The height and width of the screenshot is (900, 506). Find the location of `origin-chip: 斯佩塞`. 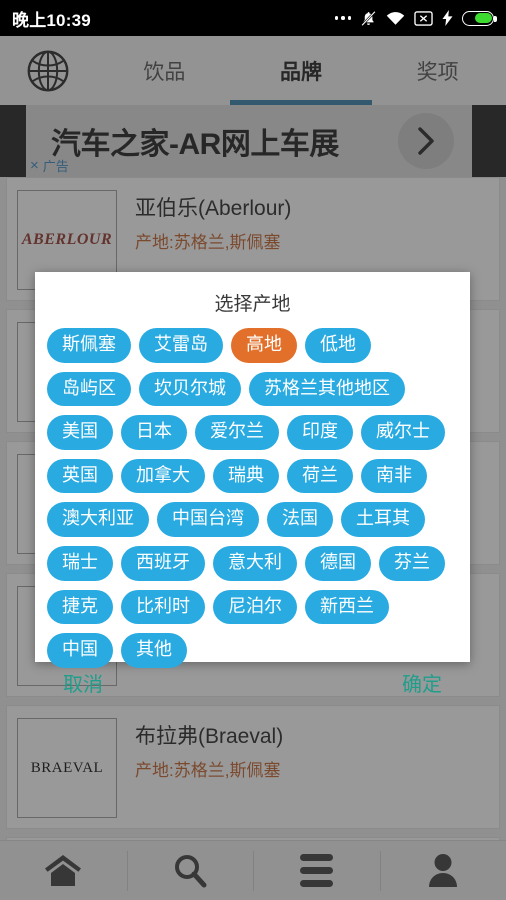

origin-chip: 斯佩塞 is located at coordinates (89, 345).